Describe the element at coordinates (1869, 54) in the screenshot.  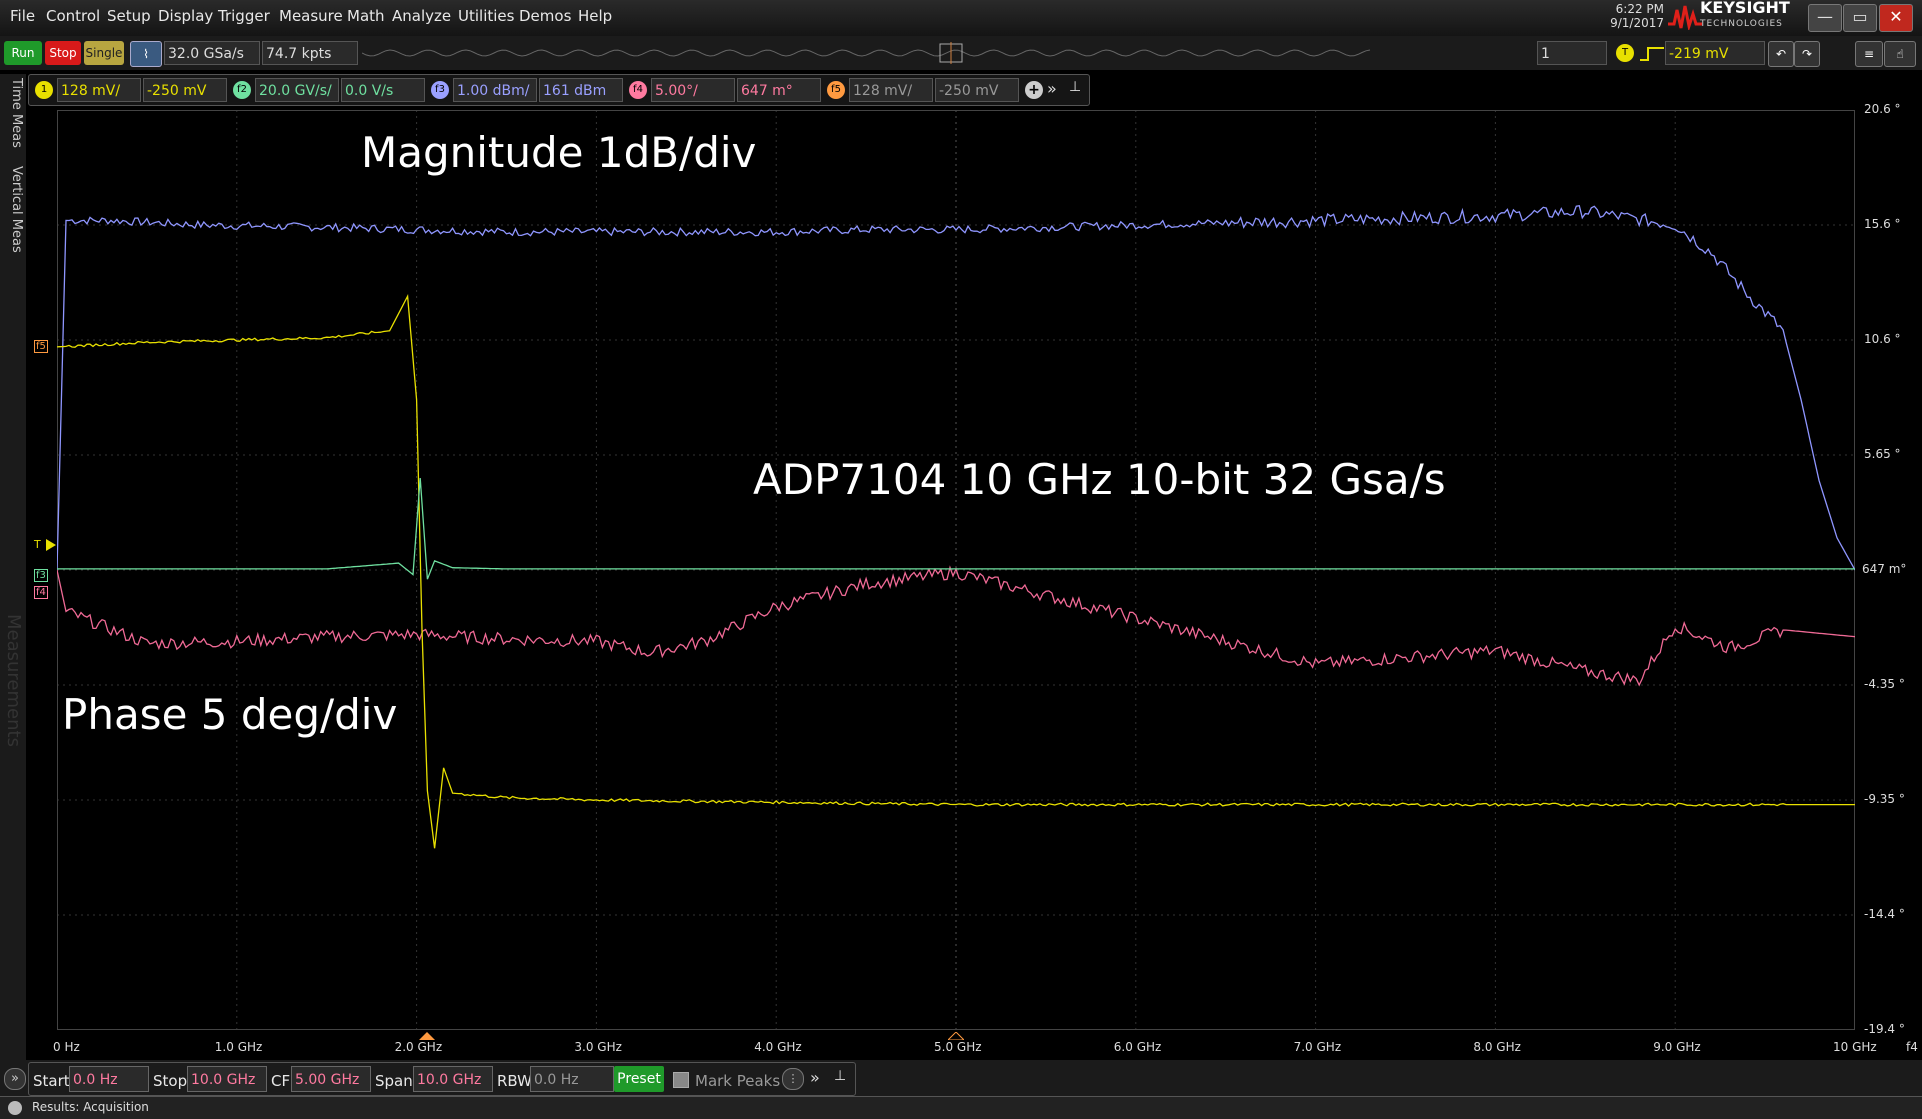
I see `menu-toggle-icon: ≡` at that location.